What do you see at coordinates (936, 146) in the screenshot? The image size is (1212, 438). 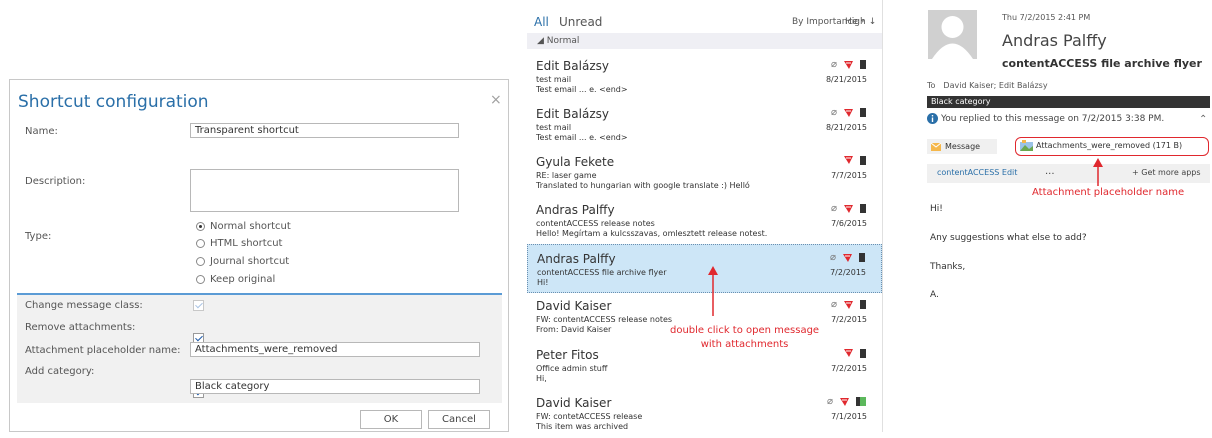 I see `envelope-icon` at bounding box center [936, 146].